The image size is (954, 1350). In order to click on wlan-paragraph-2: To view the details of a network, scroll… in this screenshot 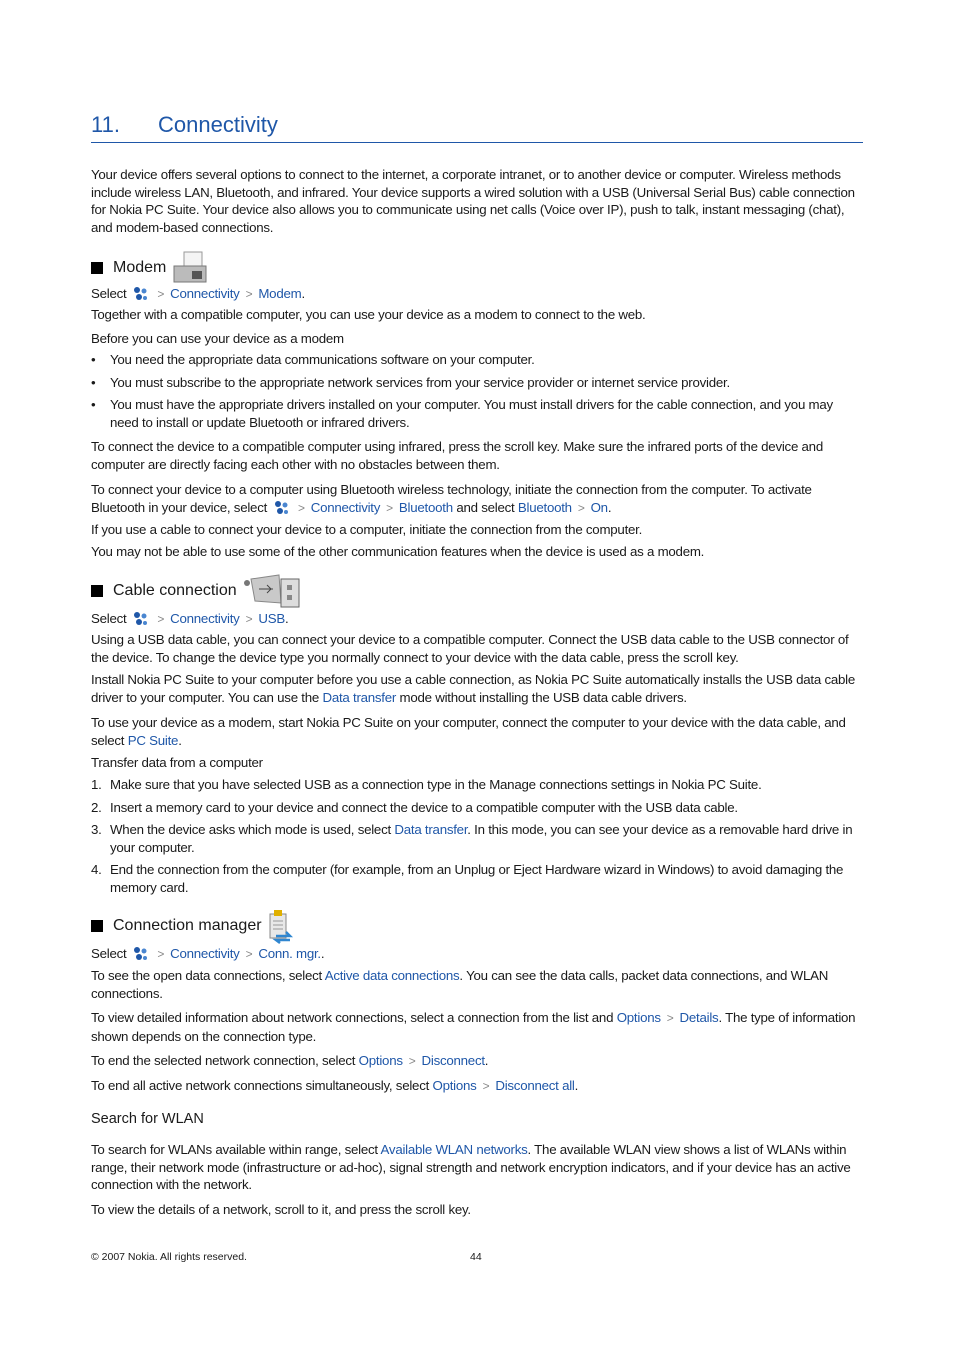, I will do `click(281, 1209)`.